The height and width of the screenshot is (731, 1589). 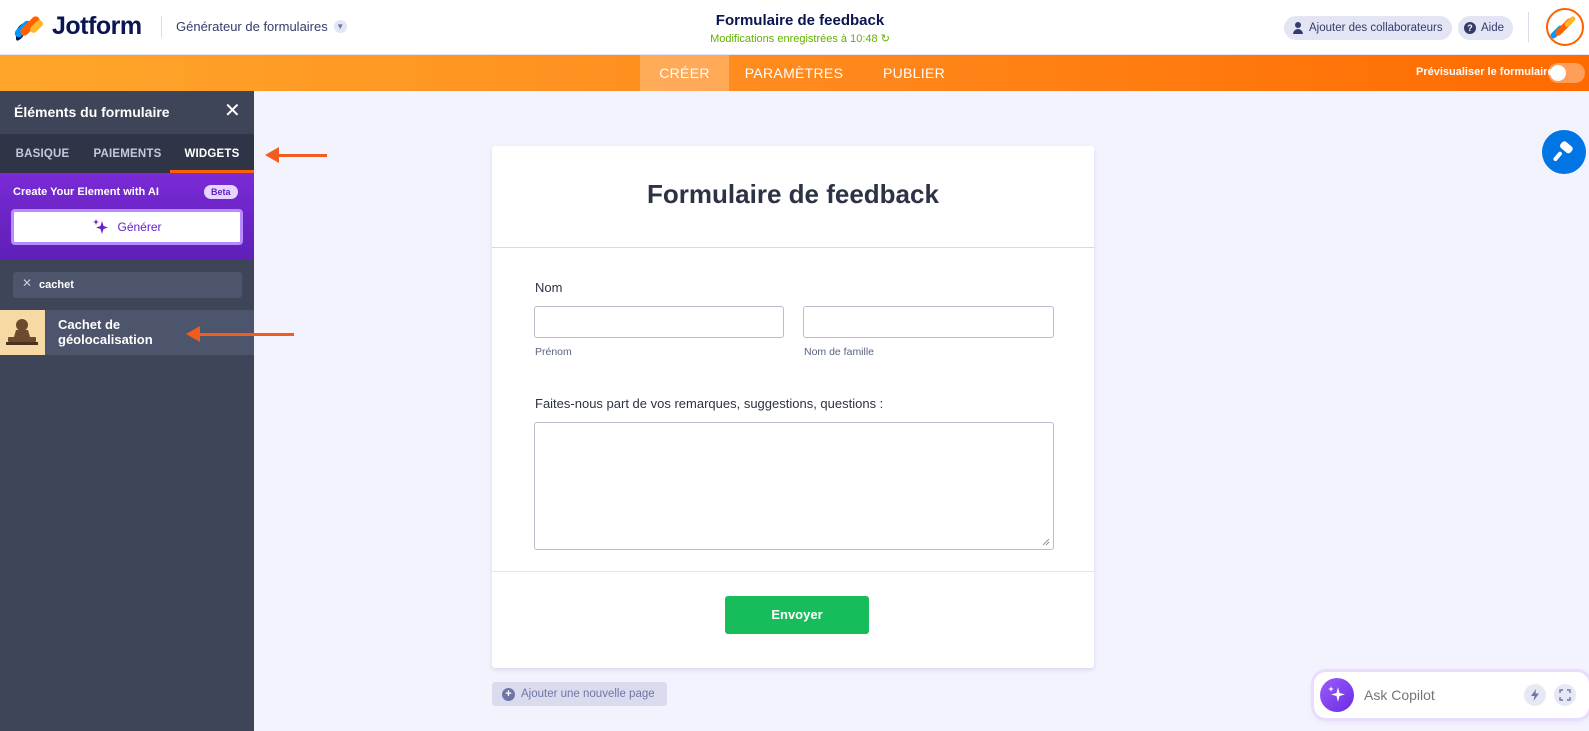 I want to click on form-heading: Formulaire de feedback, so click(x=793, y=194).